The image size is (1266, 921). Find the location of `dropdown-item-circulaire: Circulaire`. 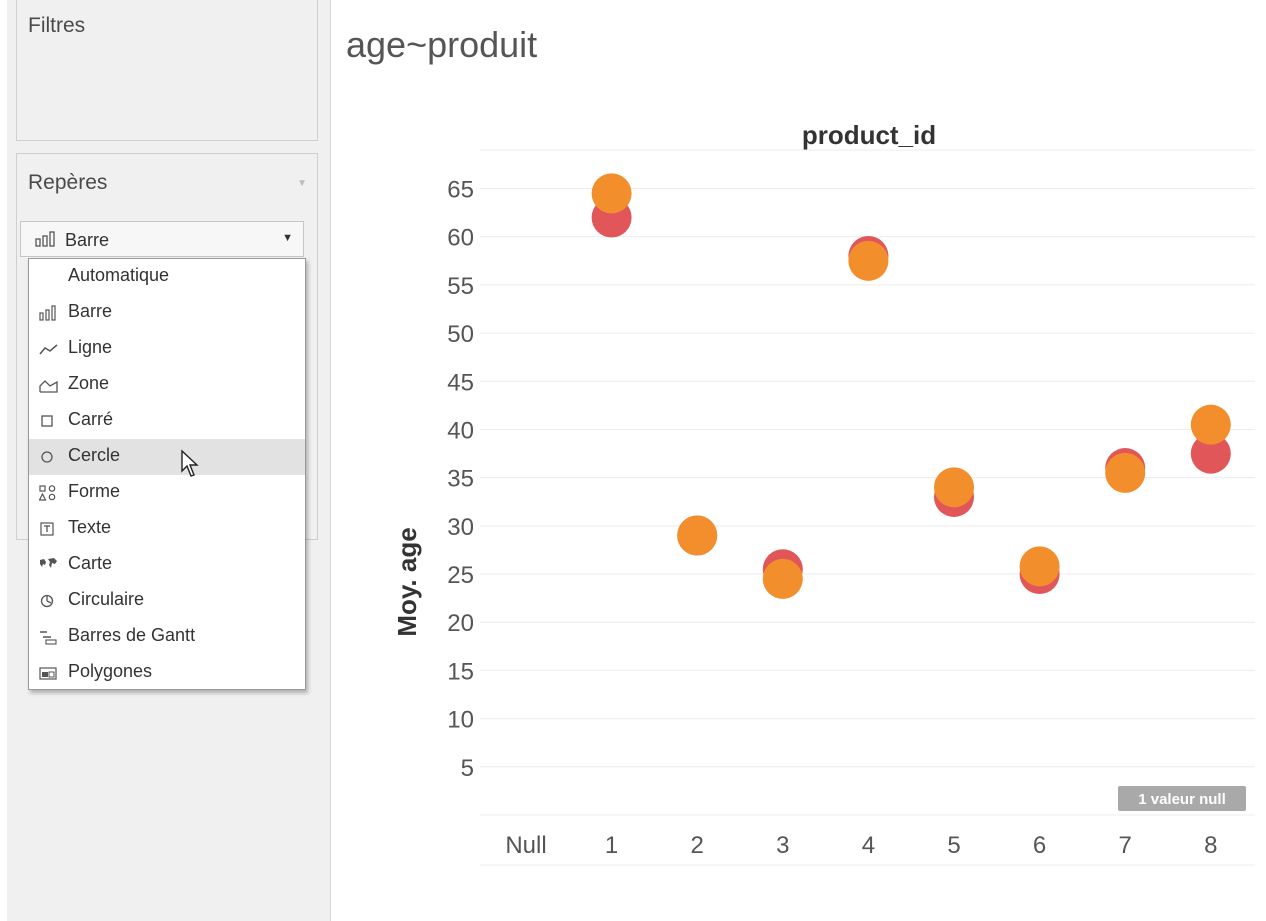

dropdown-item-circulaire: Circulaire is located at coordinates (167, 601).